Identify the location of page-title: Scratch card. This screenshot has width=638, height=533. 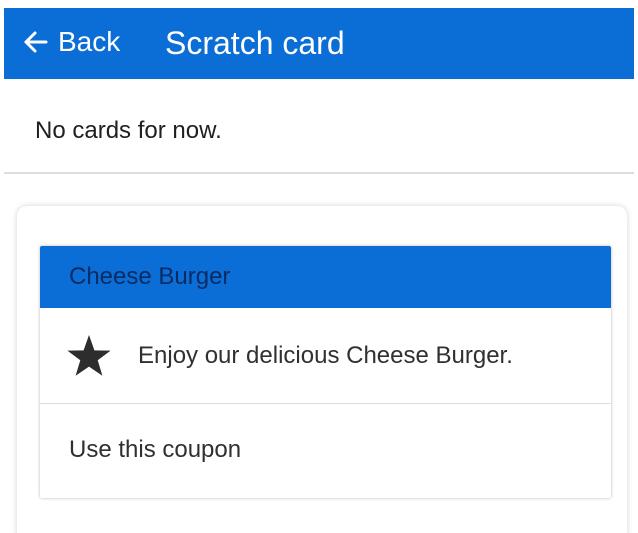
(255, 43).